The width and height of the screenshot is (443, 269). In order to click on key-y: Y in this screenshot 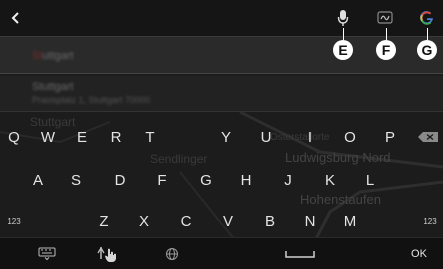, I will do `click(226, 137)`.